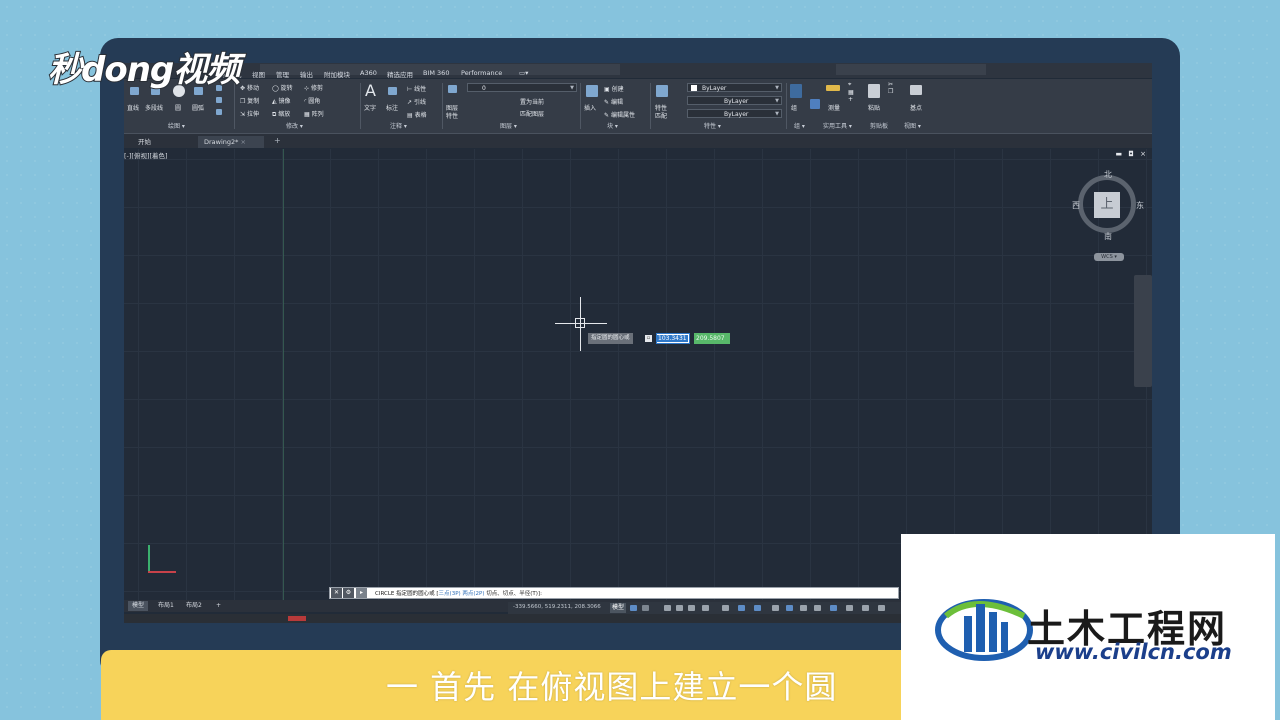  I want to click on tab-model: 模型, so click(138, 606).